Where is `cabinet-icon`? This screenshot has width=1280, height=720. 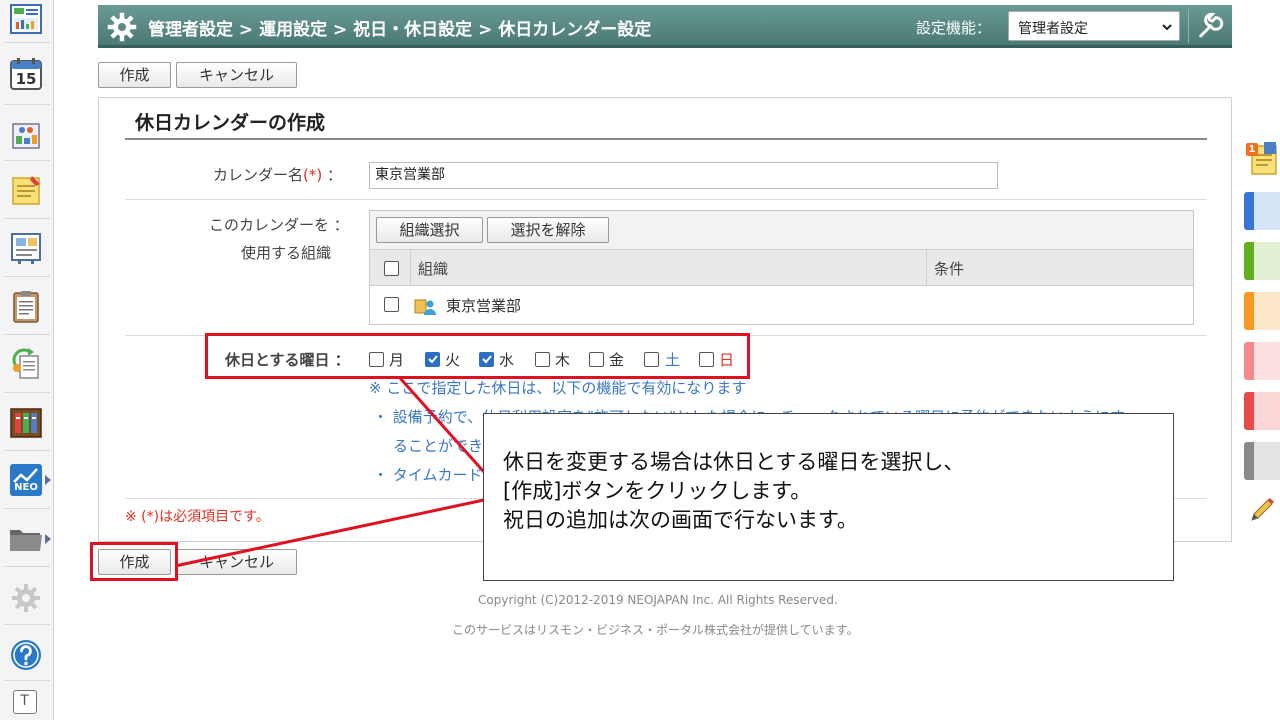 cabinet-icon is located at coordinates (26, 423).